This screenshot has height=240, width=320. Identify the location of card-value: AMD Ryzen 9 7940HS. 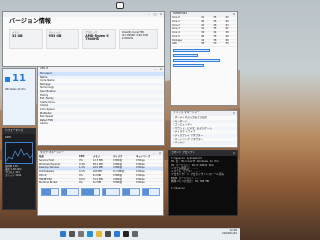
(97, 37).